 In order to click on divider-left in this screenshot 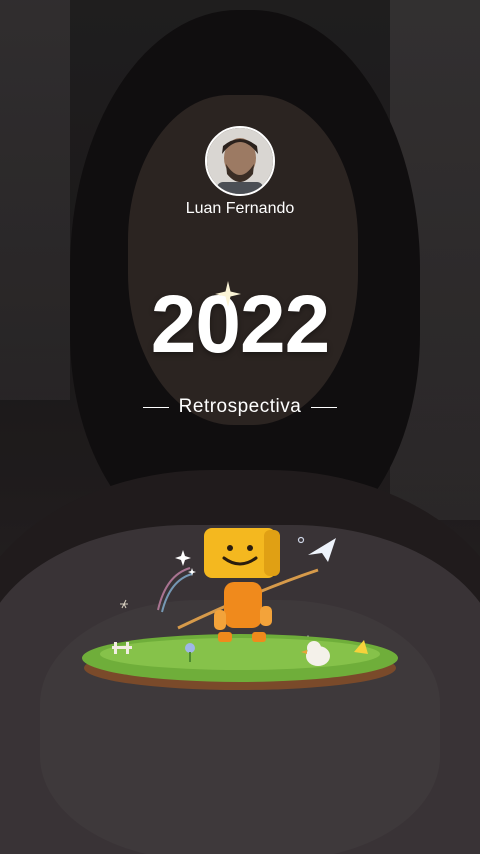, I will do `click(155, 407)`.